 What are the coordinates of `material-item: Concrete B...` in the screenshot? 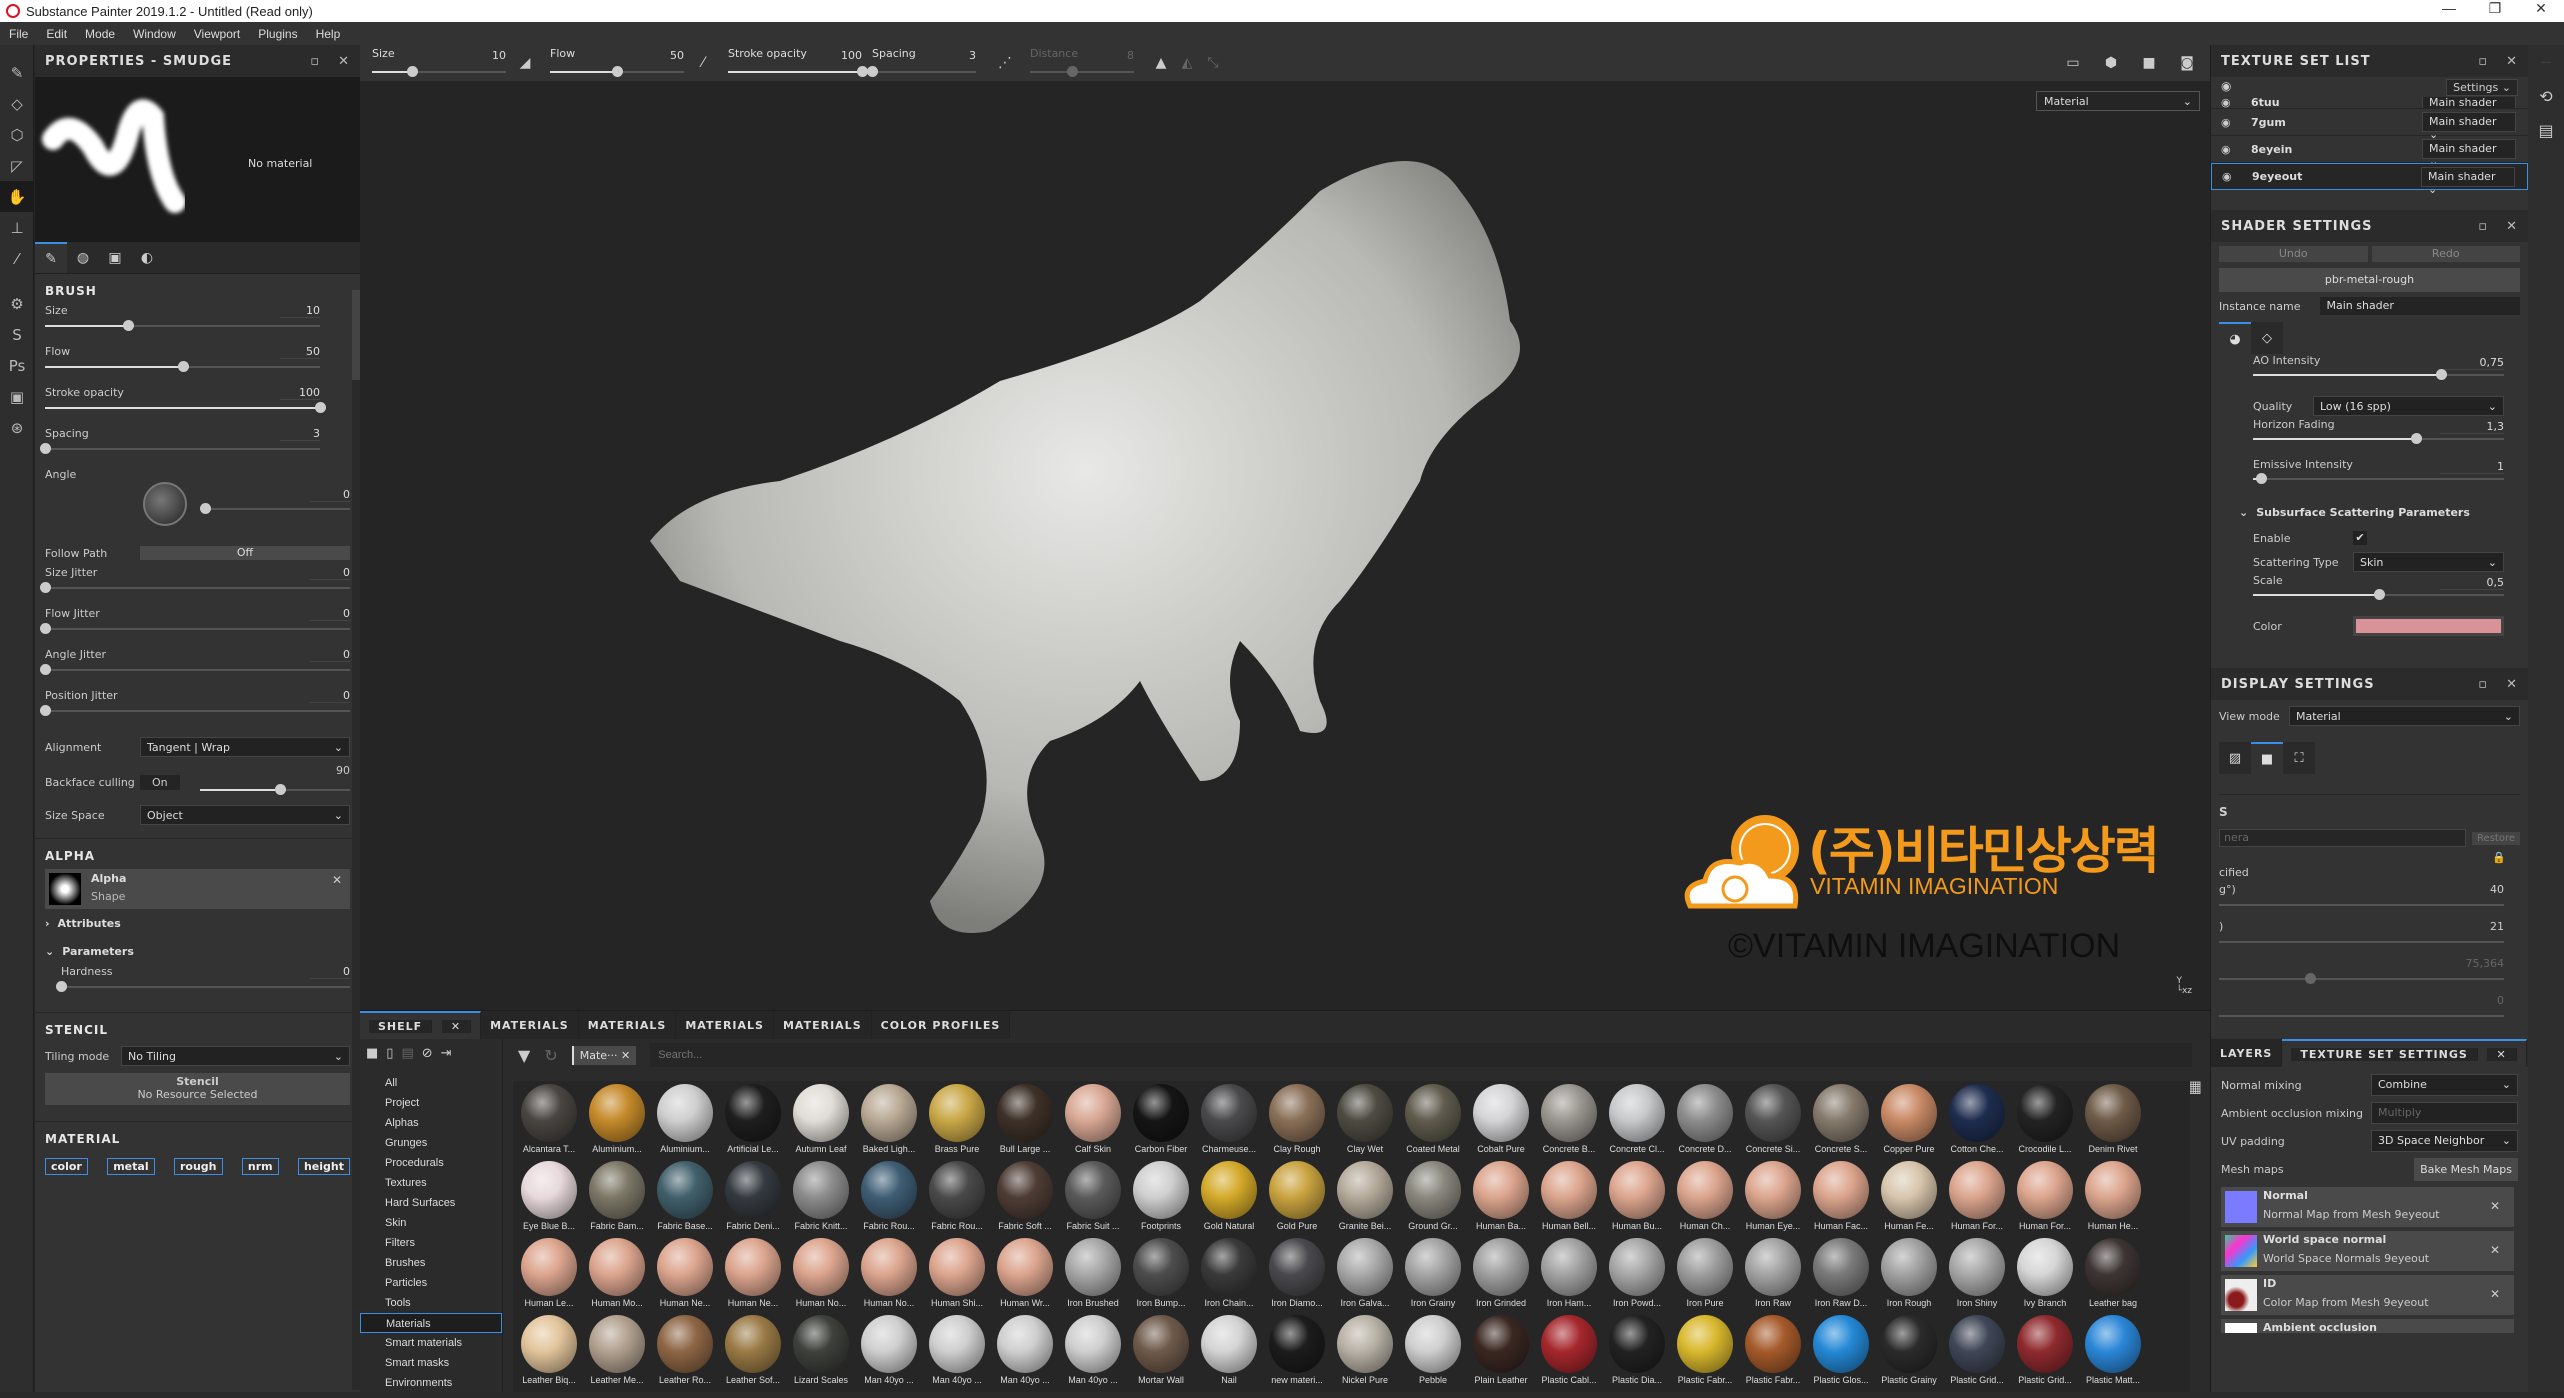 It's located at (1569, 1119).